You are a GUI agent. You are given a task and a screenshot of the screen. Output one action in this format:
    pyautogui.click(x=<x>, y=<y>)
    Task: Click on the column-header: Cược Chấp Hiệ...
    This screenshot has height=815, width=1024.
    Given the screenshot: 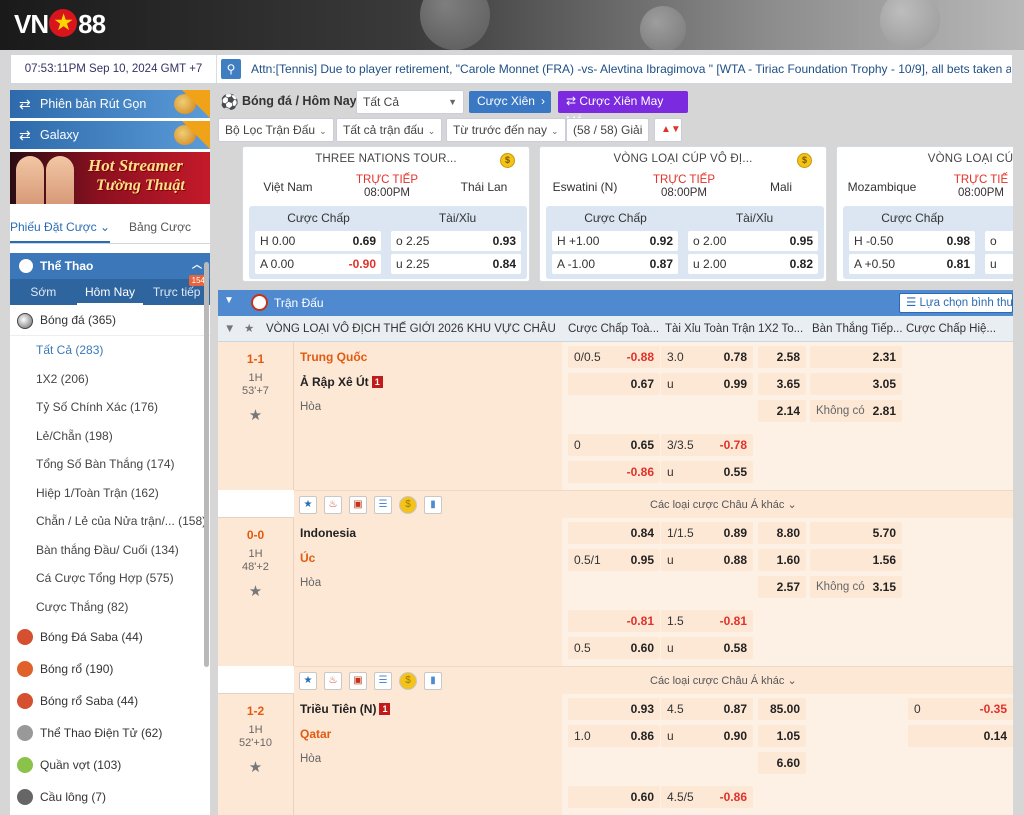 What is the action you would take?
    pyautogui.click(x=959, y=329)
    